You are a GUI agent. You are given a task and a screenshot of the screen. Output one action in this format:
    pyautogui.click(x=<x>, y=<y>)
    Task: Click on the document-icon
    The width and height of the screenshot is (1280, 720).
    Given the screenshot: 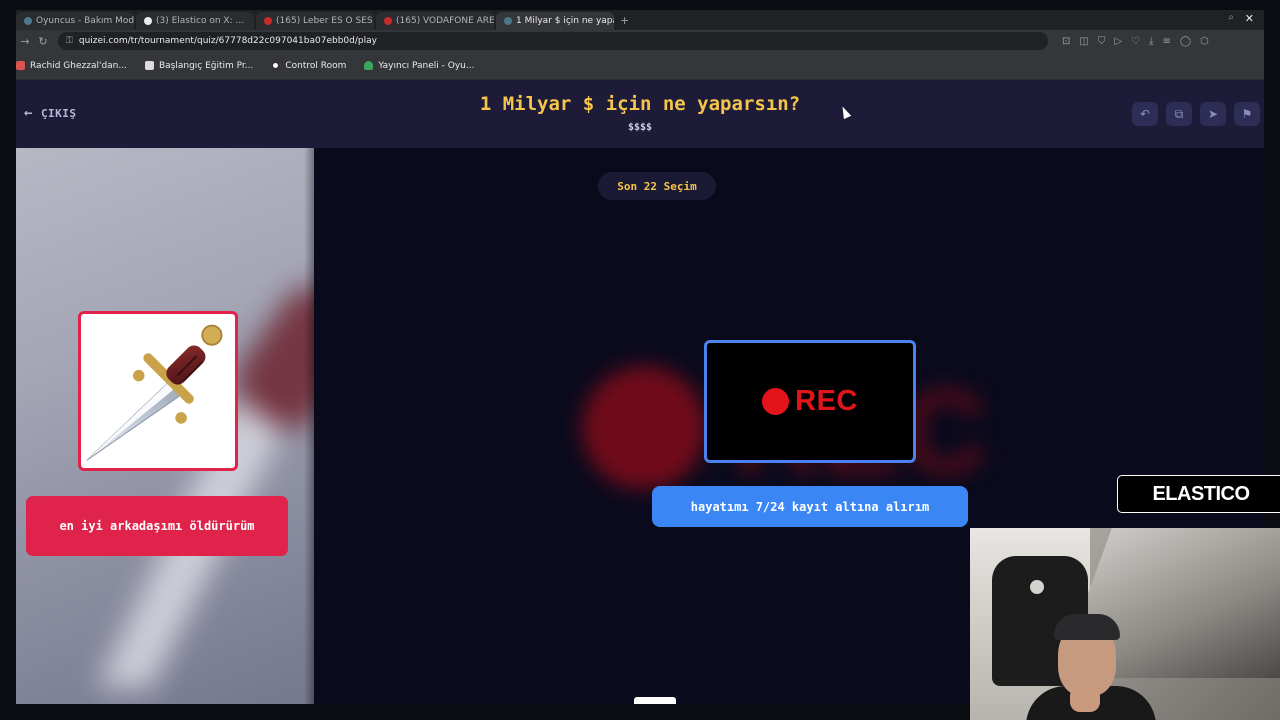 What is the action you would take?
    pyautogui.click(x=149, y=65)
    